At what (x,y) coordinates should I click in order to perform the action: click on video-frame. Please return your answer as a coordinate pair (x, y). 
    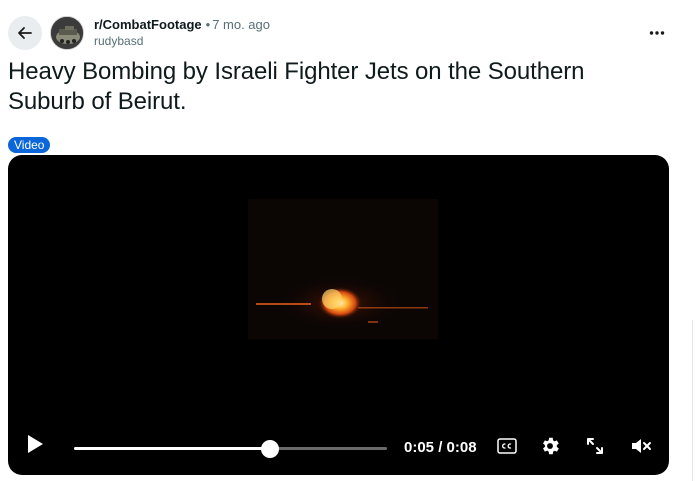
    Looking at the image, I should click on (343, 269).